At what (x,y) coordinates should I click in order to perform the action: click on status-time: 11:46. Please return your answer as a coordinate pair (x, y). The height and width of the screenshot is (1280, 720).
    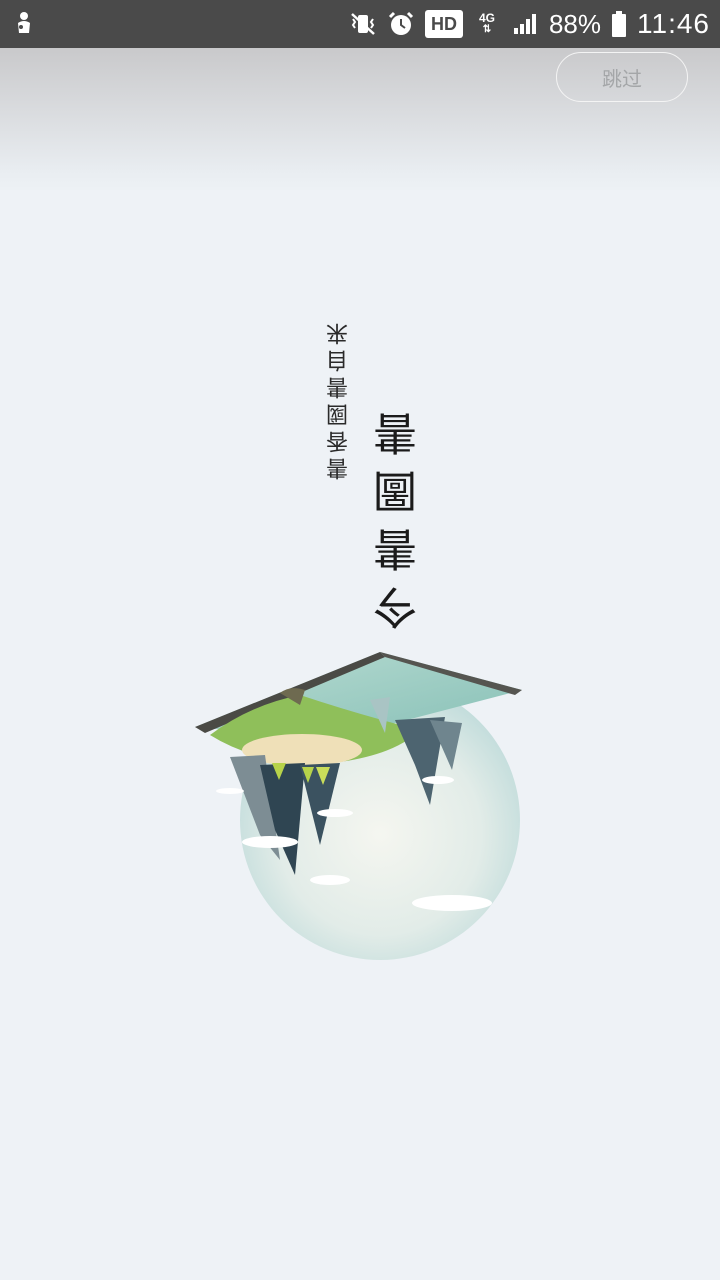
    Looking at the image, I should click on (673, 23).